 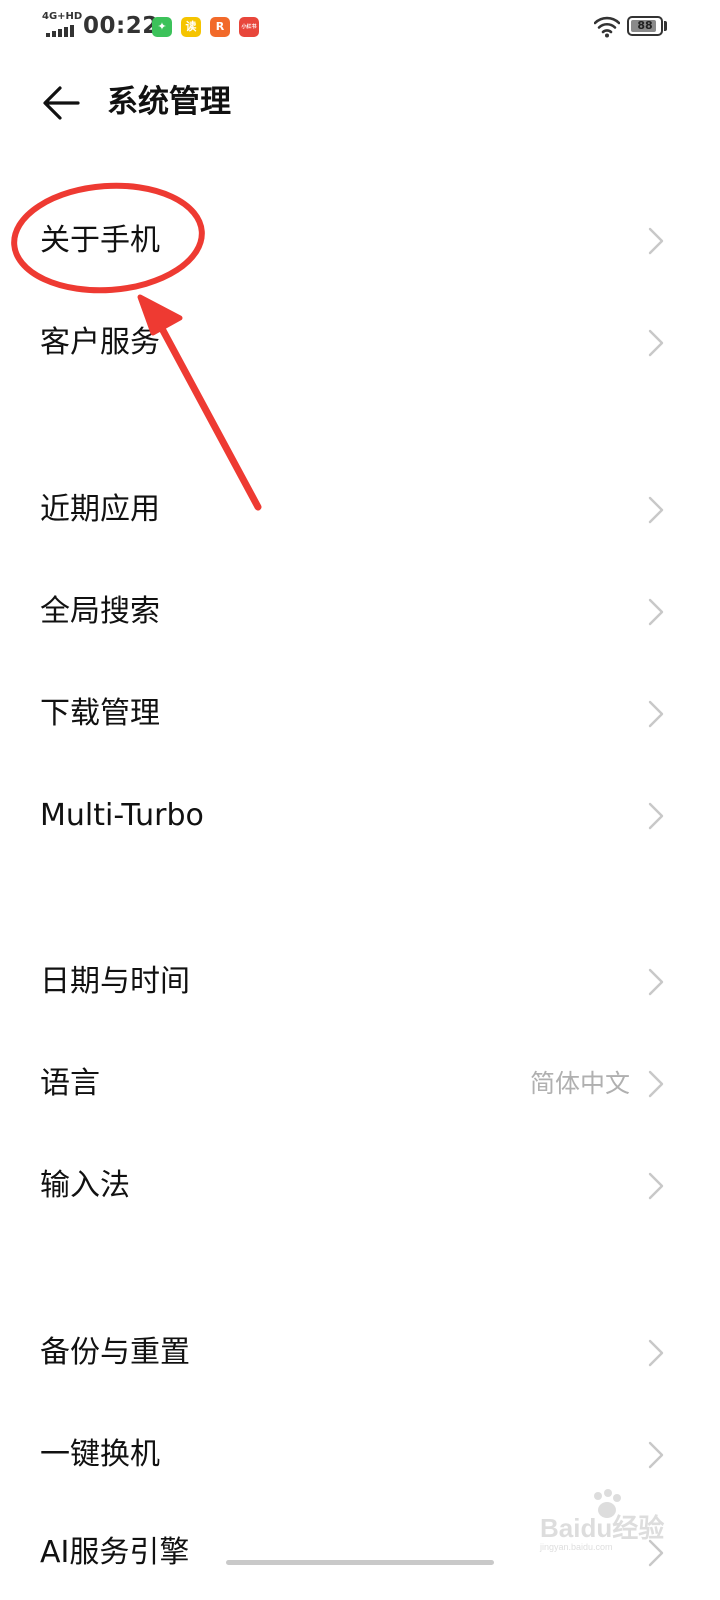 I want to click on settings-item-label: 一键换机, so click(x=100, y=1454).